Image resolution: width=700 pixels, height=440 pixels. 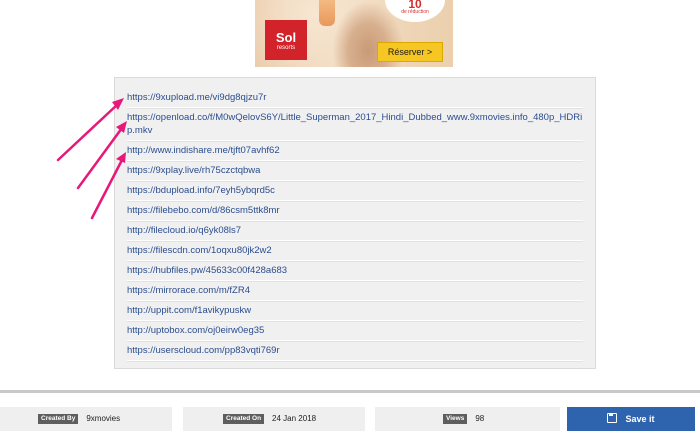 I want to click on link-row: https://bdupload.info/7eyh5ybqrd5c, so click(x=355, y=191).